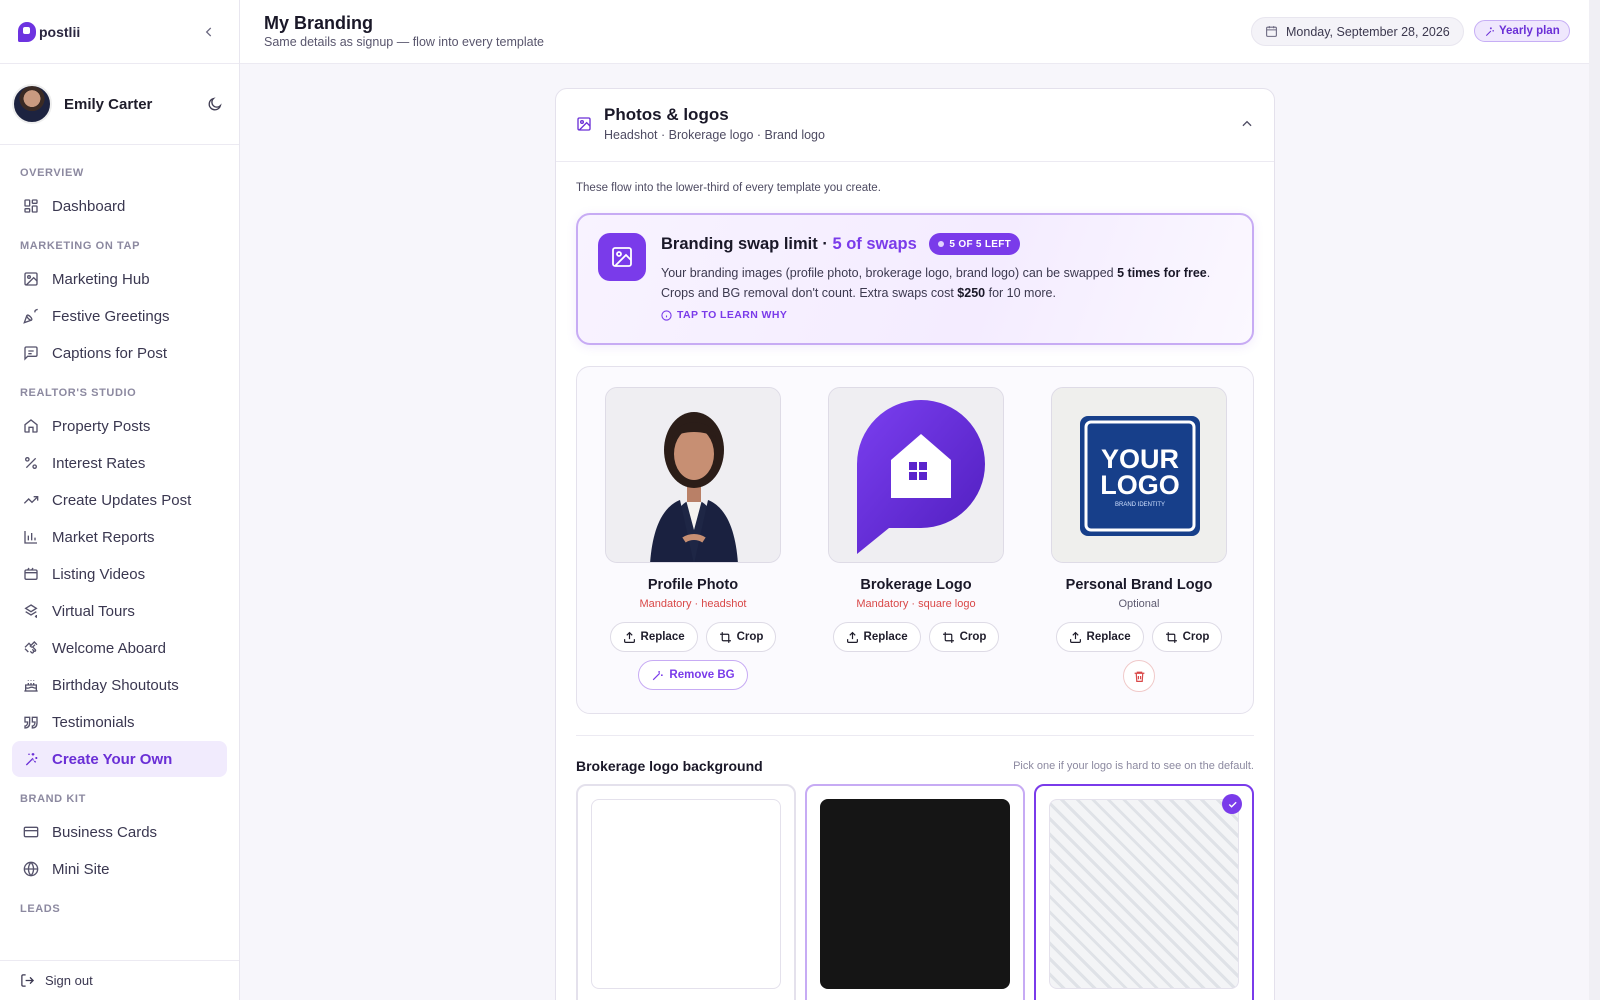 This screenshot has width=1600, height=1000. What do you see at coordinates (119, 463) in the screenshot?
I see `sidebar-item-interest-rates: Interest Rates` at bounding box center [119, 463].